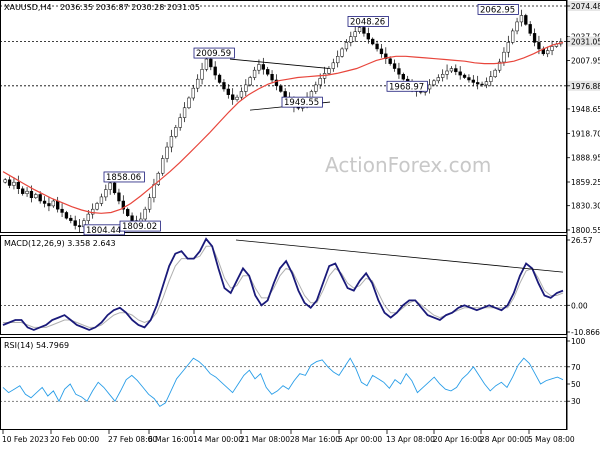  What do you see at coordinates (585, 182) in the screenshot?
I see `price-axis-label: 1859.25` at bounding box center [585, 182].